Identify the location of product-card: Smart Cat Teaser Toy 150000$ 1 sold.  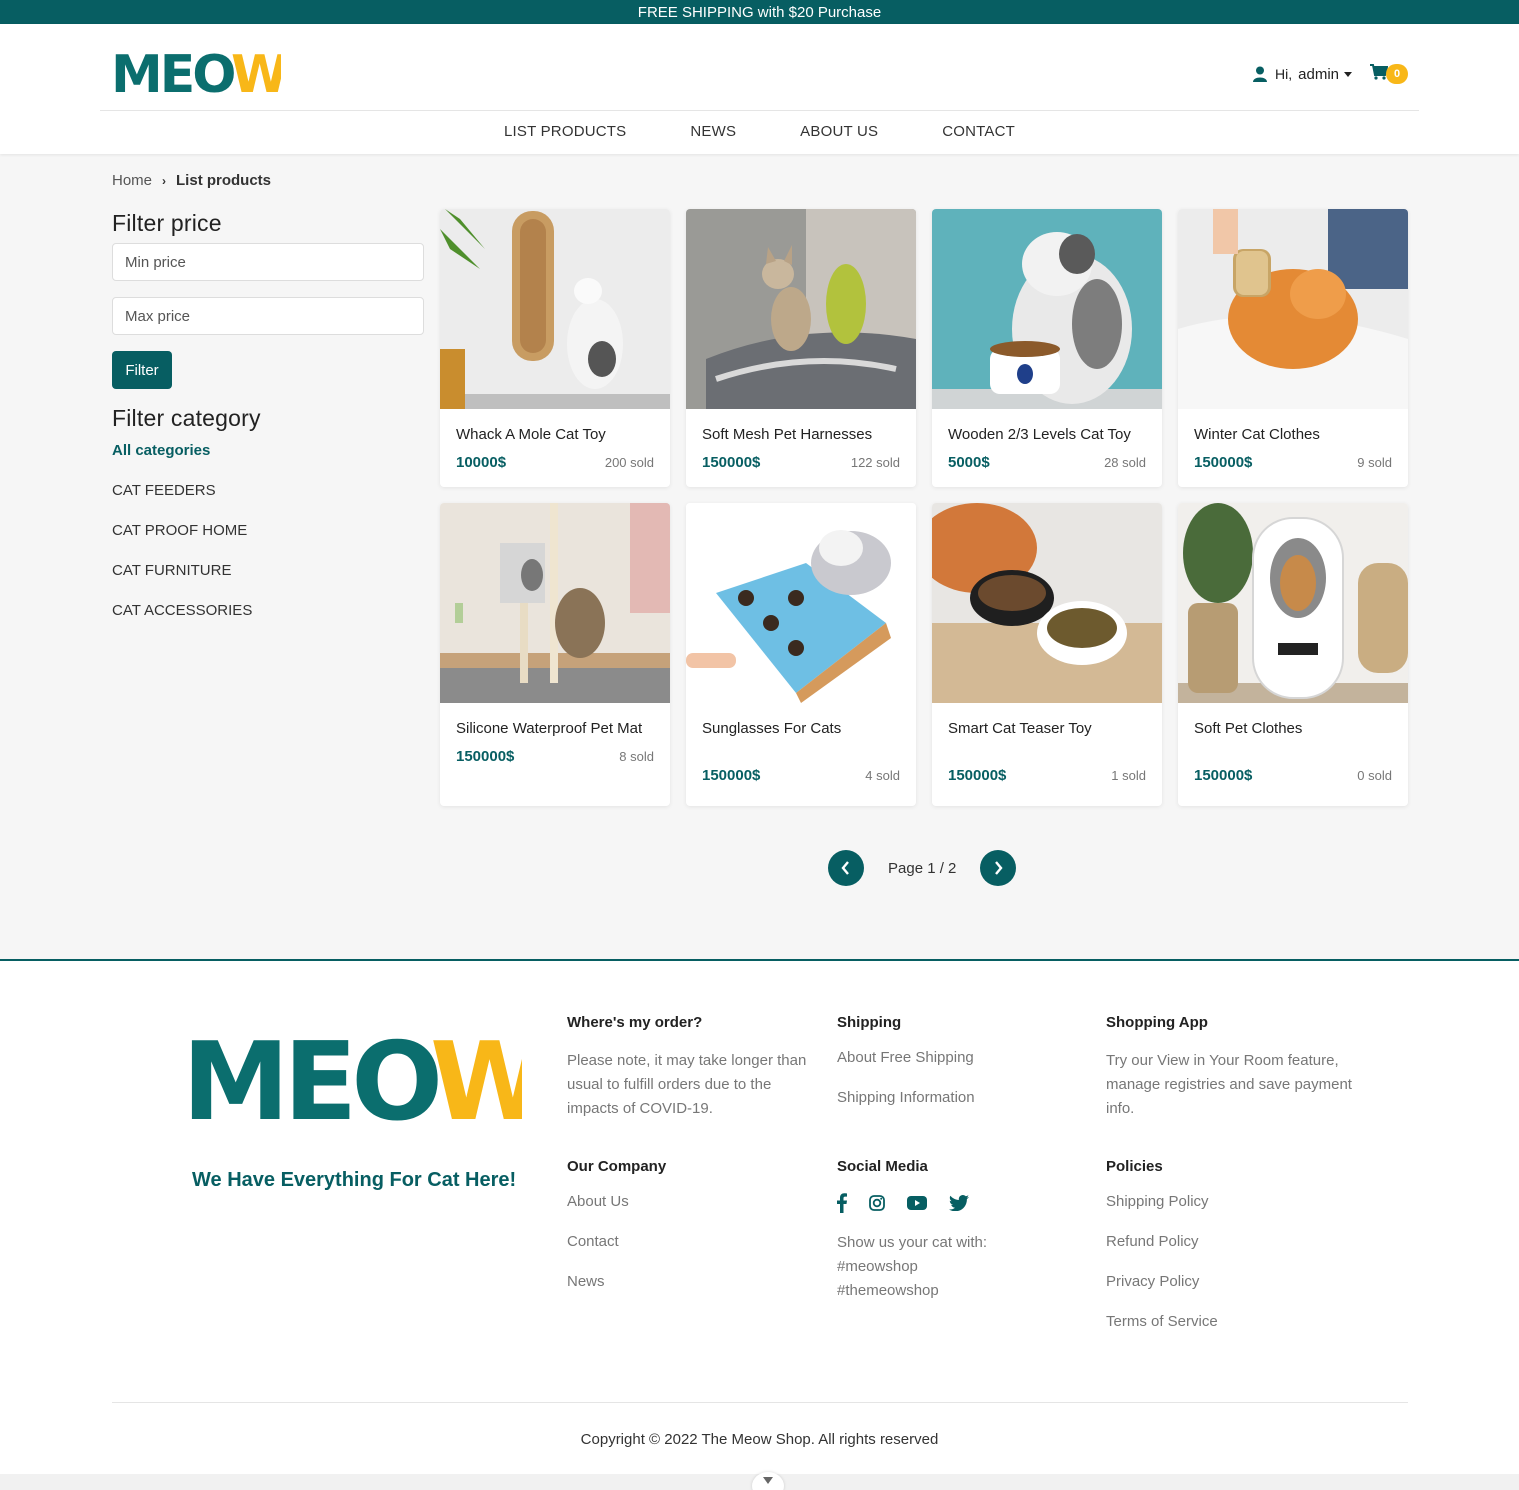
(1047, 654).